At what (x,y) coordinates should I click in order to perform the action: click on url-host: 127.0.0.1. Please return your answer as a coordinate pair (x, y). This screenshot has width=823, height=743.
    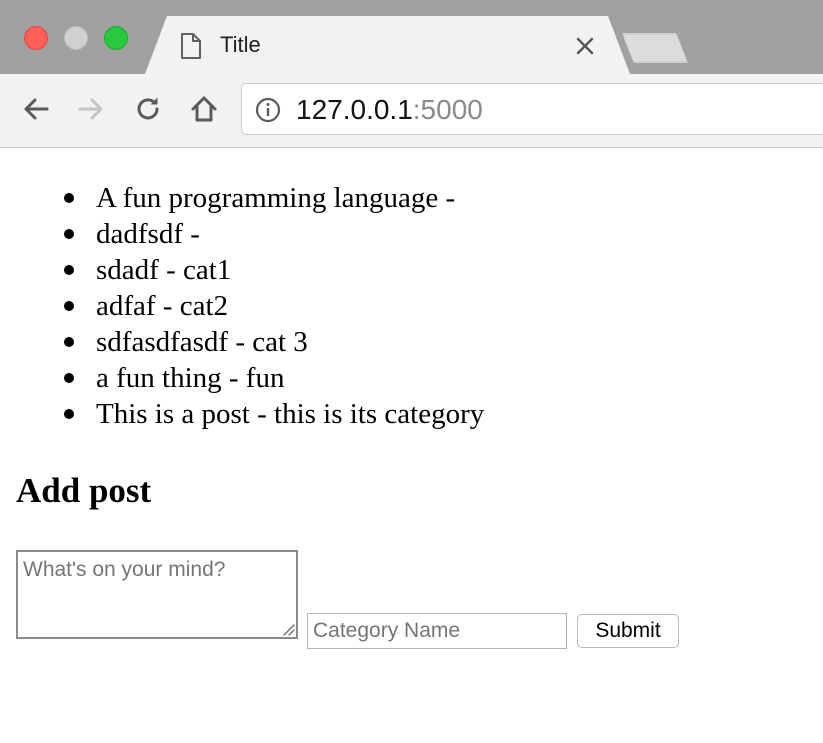
    Looking at the image, I should click on (354, 109).